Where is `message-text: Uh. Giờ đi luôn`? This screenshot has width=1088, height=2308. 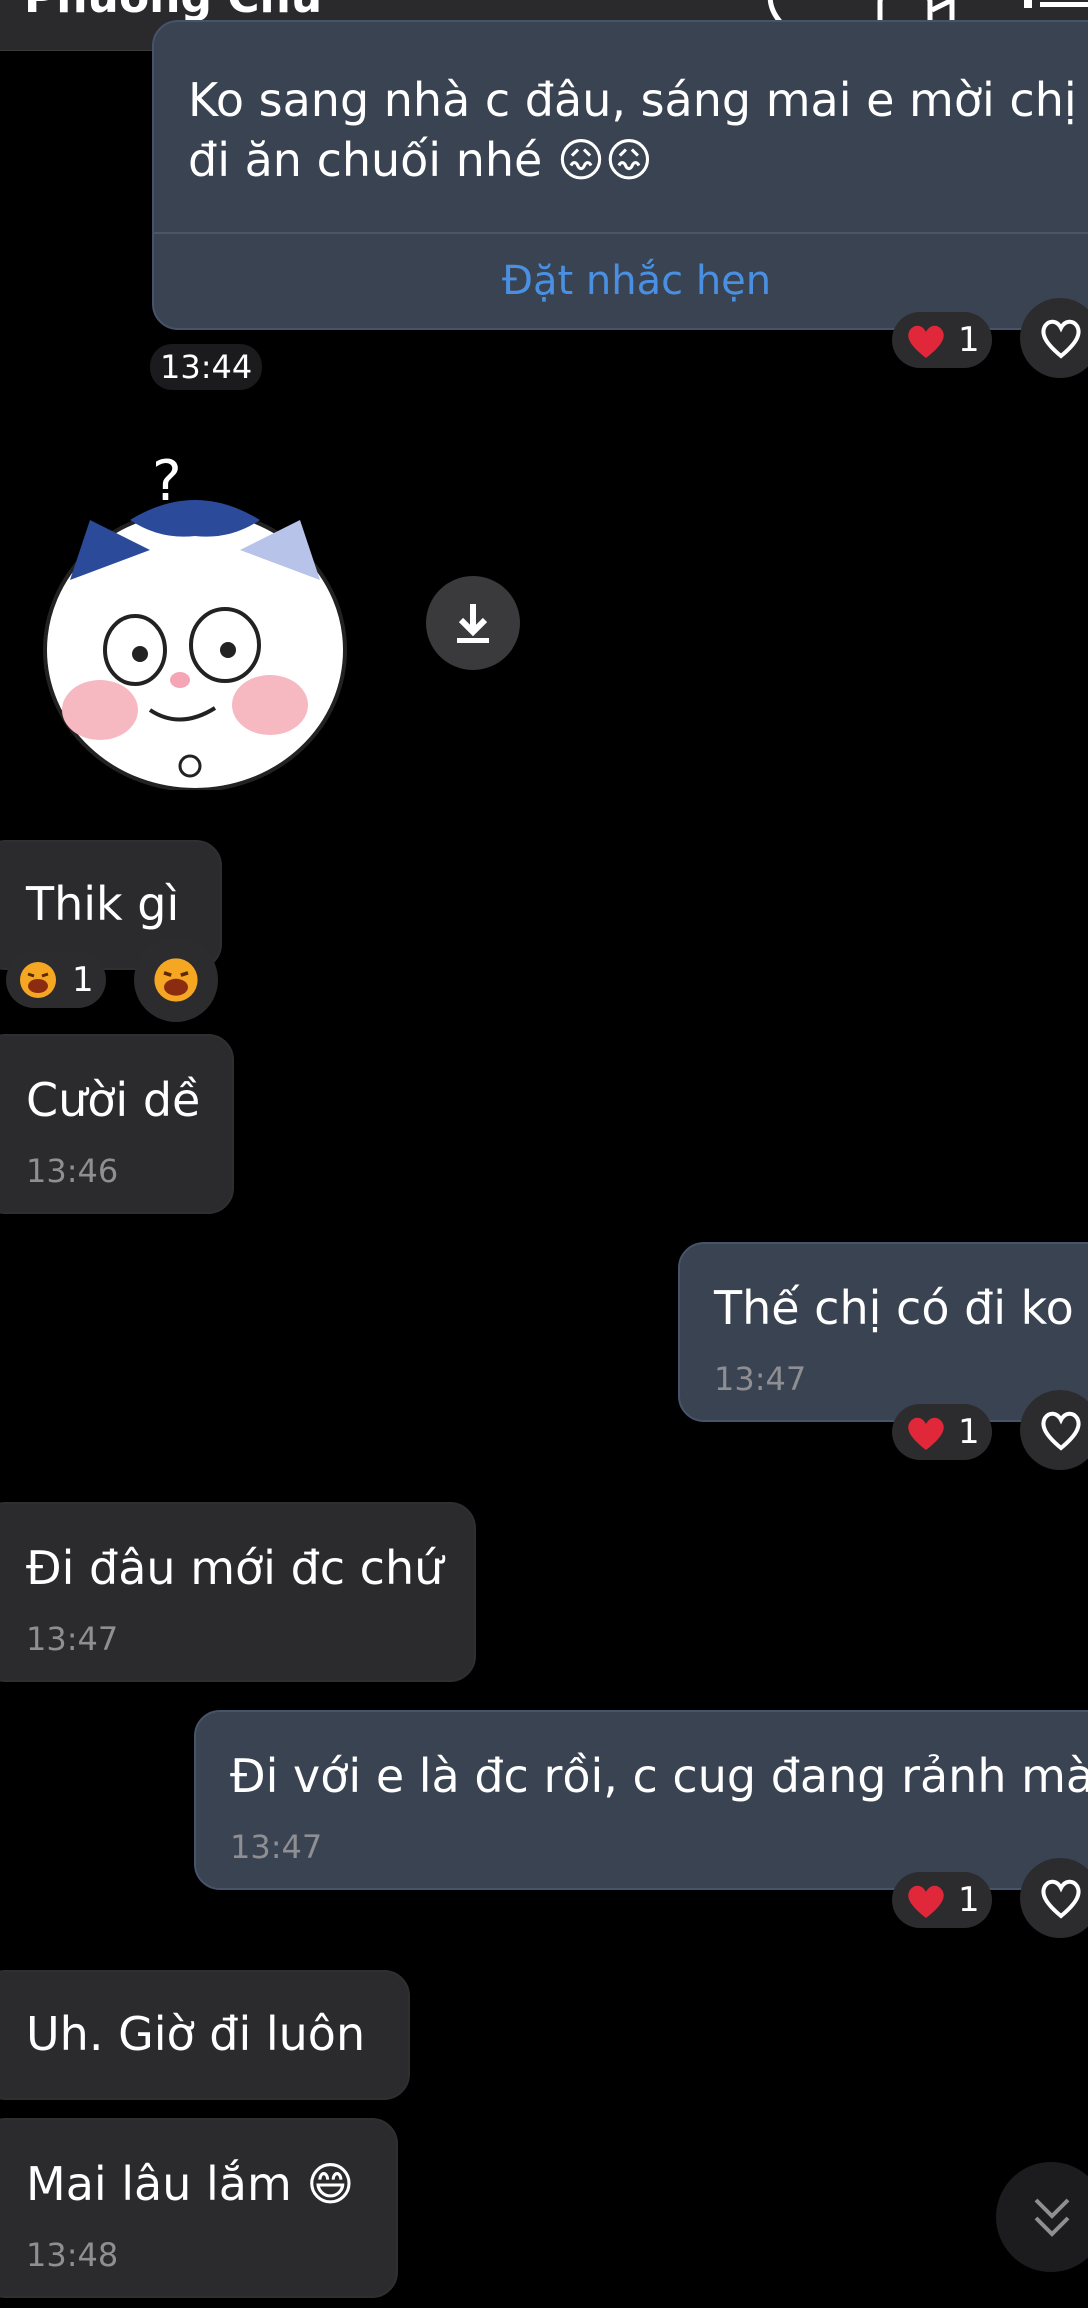 message-text: Uh. Giờ đi luôn is located at coordinates (196, 2034).